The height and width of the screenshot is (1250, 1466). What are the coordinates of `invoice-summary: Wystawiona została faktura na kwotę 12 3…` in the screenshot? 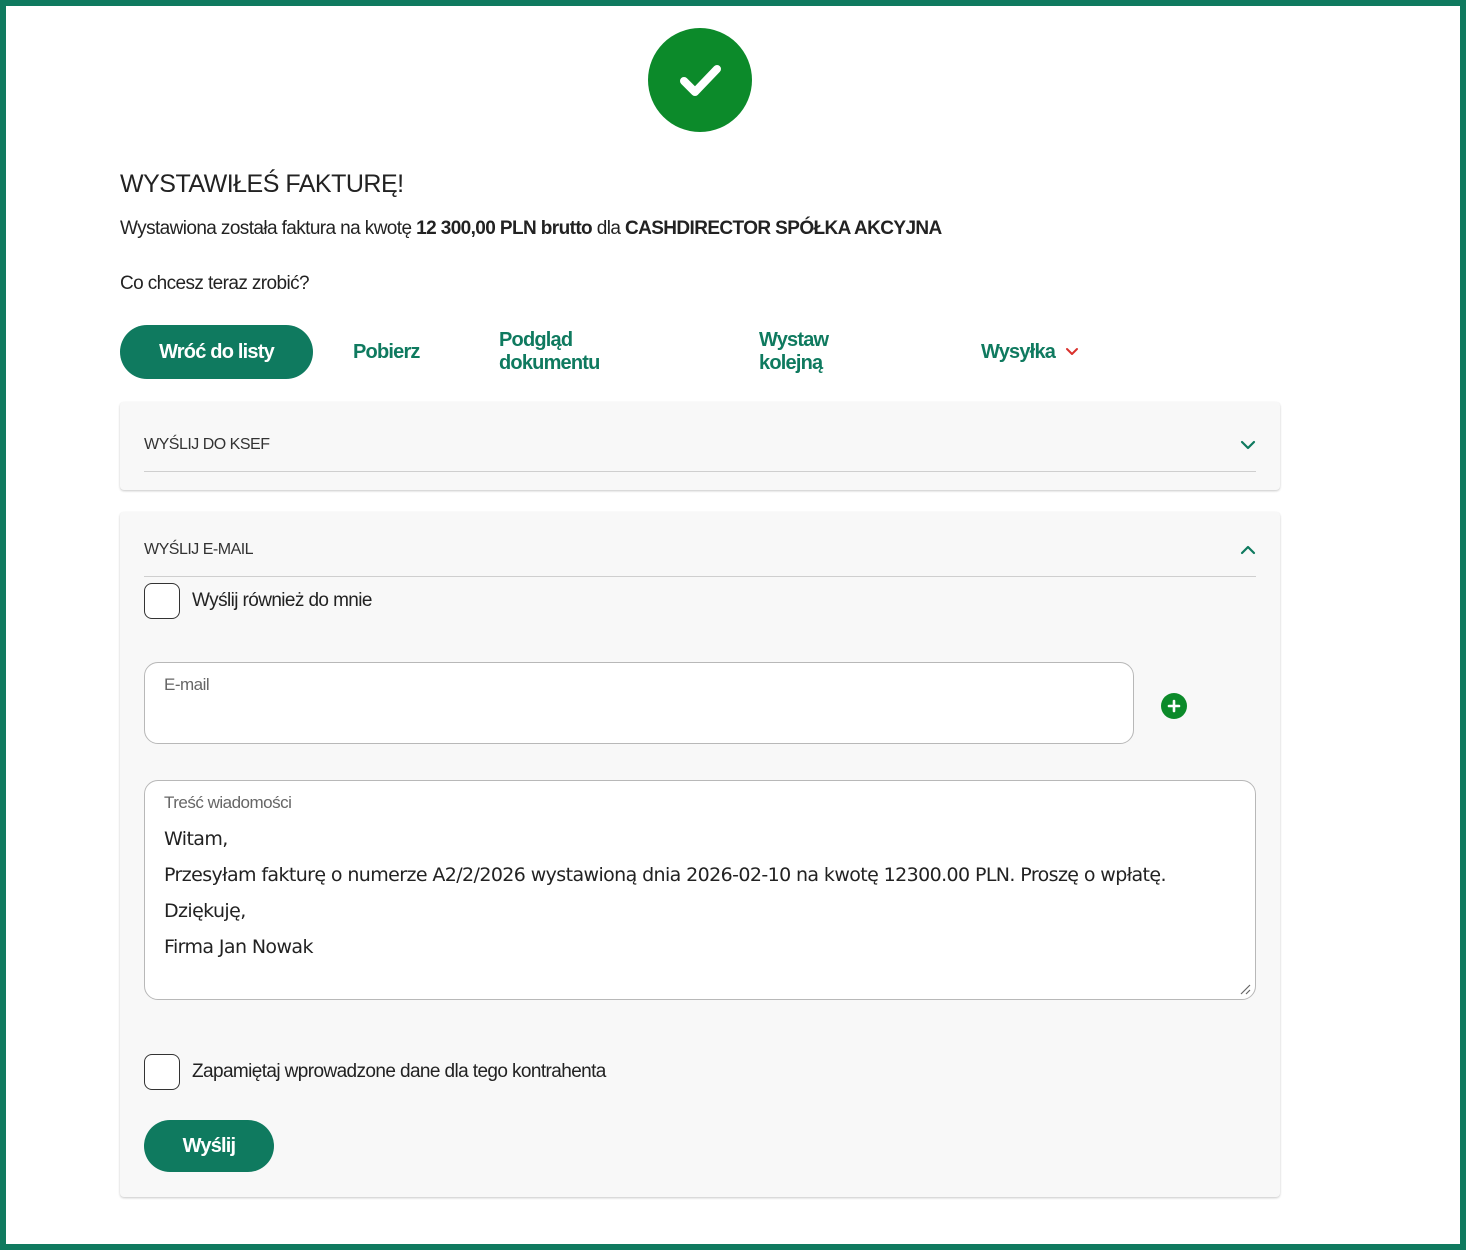 It's located at (531, 229).